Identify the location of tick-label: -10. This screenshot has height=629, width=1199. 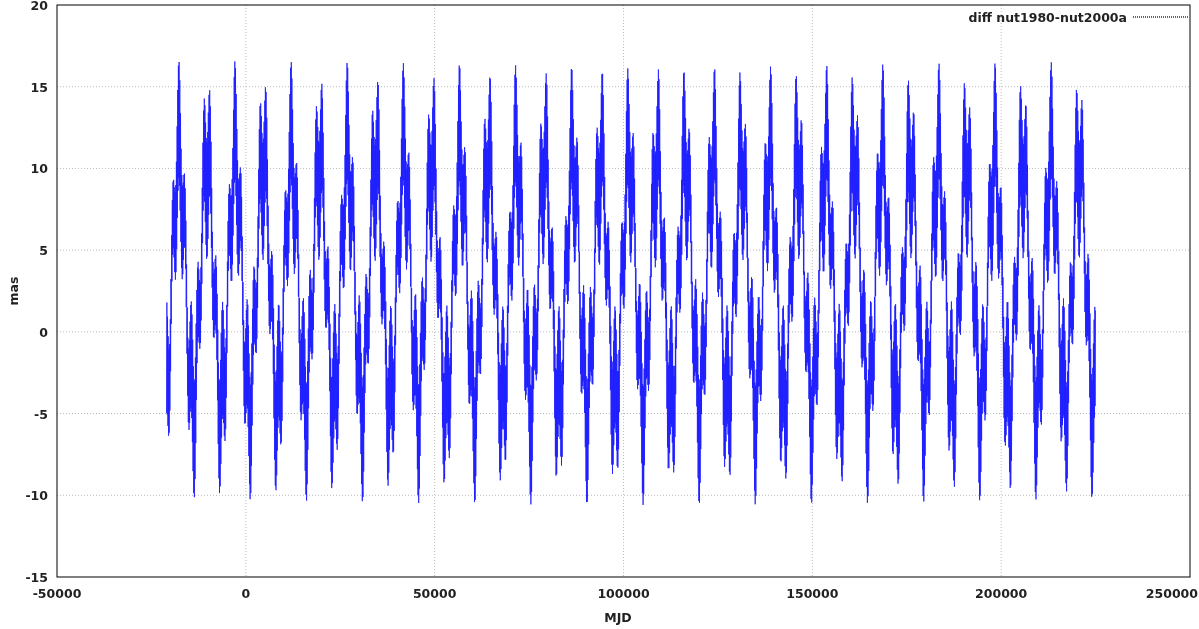
(36, 496).